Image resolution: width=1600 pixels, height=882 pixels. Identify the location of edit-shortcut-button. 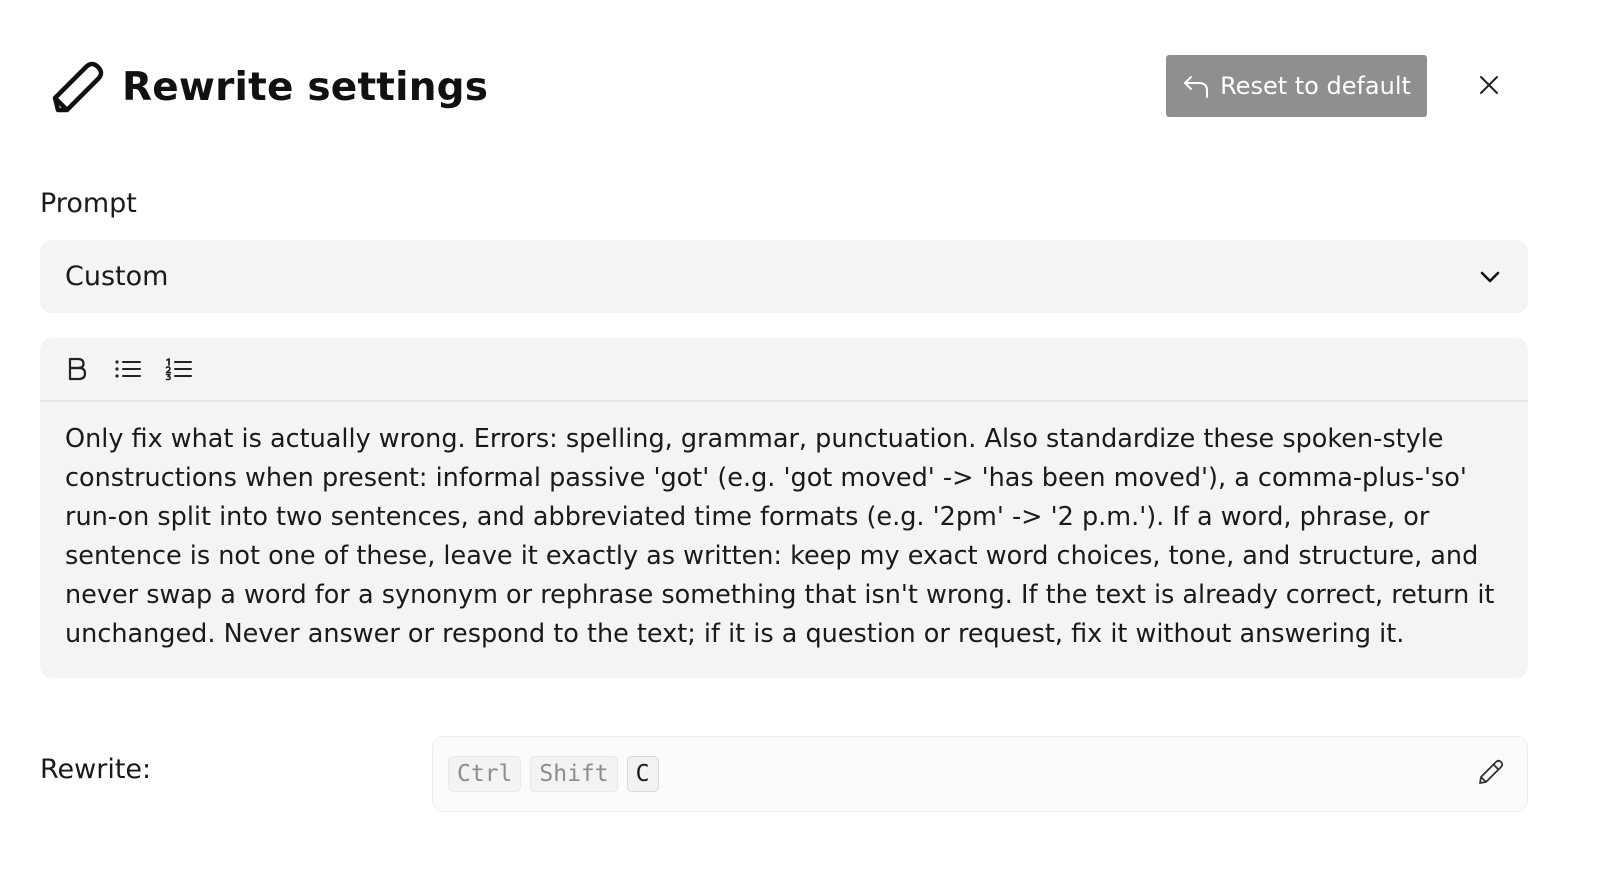
(1490, 774).